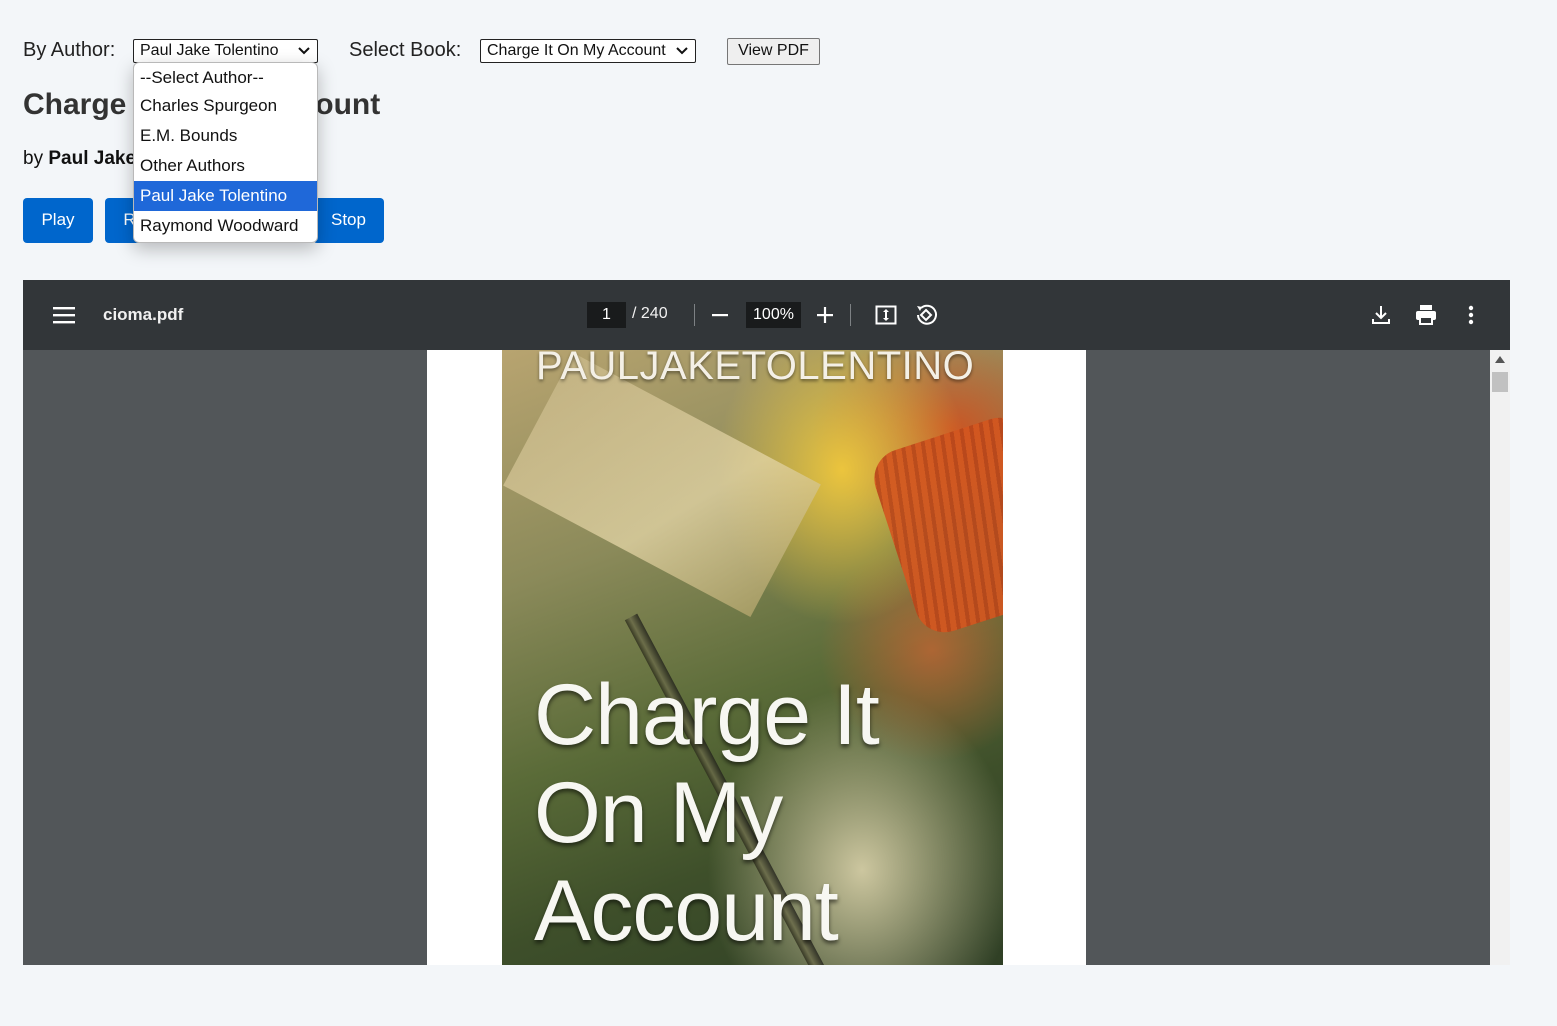  I want to click on book-select: Charge It On My Account, so click(588, 51).